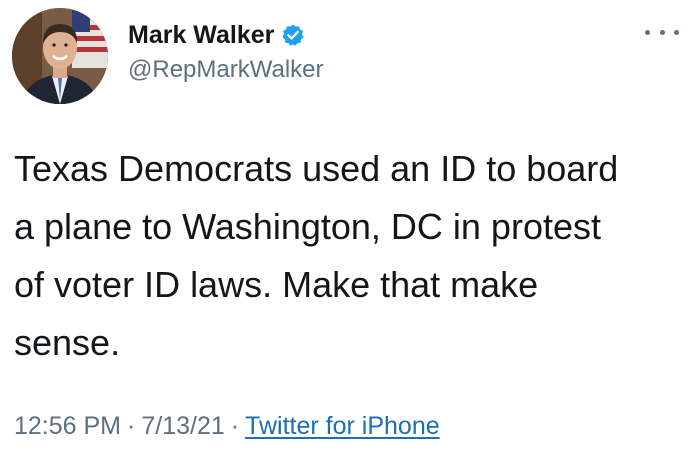 The width and height of the screenshot is (697, 458). I want to click on tweet-date: 7/13/21, so click(182, 426).